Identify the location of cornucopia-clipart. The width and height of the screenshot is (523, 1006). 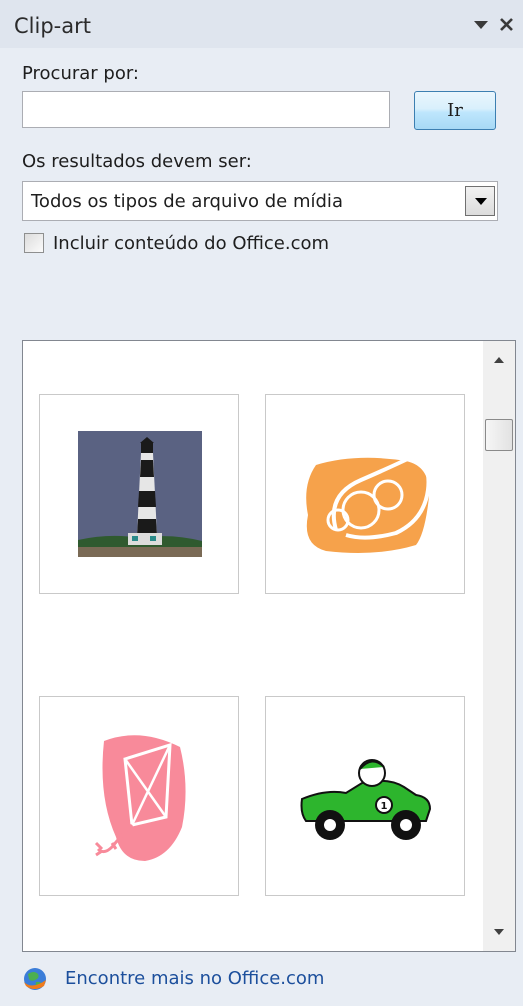
(368, 492).